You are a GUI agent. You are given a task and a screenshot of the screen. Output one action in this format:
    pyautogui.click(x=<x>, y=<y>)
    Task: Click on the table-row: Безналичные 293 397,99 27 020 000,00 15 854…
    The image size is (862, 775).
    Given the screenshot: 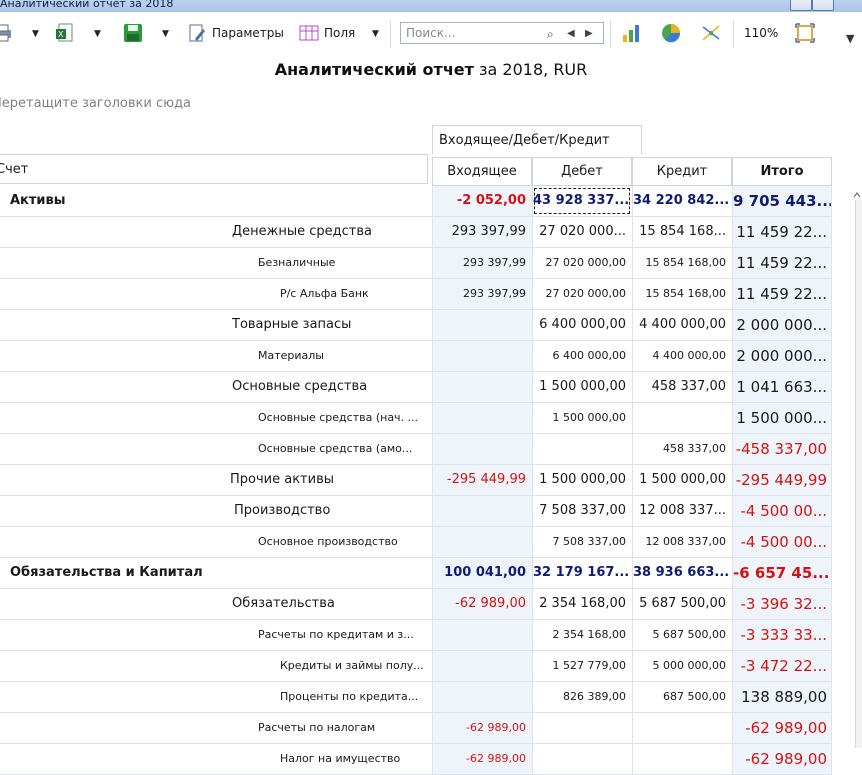 What is the action you would take?
    pyautogui.click(x=416, y=263)
    